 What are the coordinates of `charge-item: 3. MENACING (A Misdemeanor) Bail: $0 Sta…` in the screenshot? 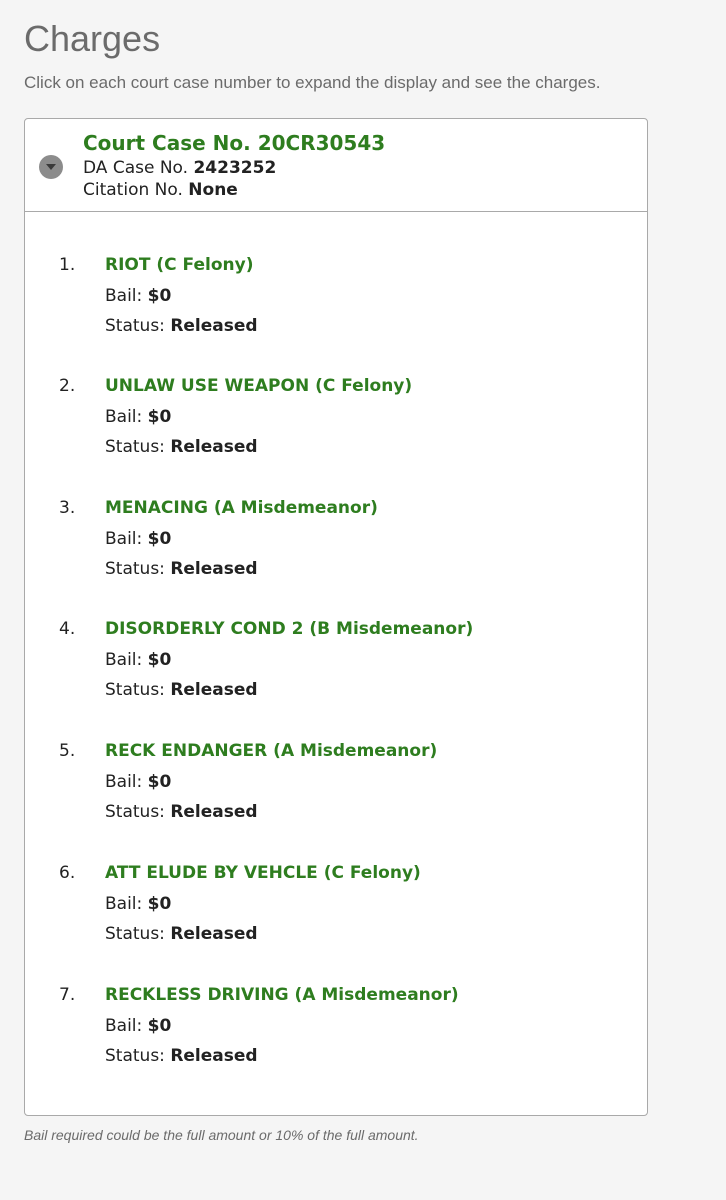 It's located at (325, 548).